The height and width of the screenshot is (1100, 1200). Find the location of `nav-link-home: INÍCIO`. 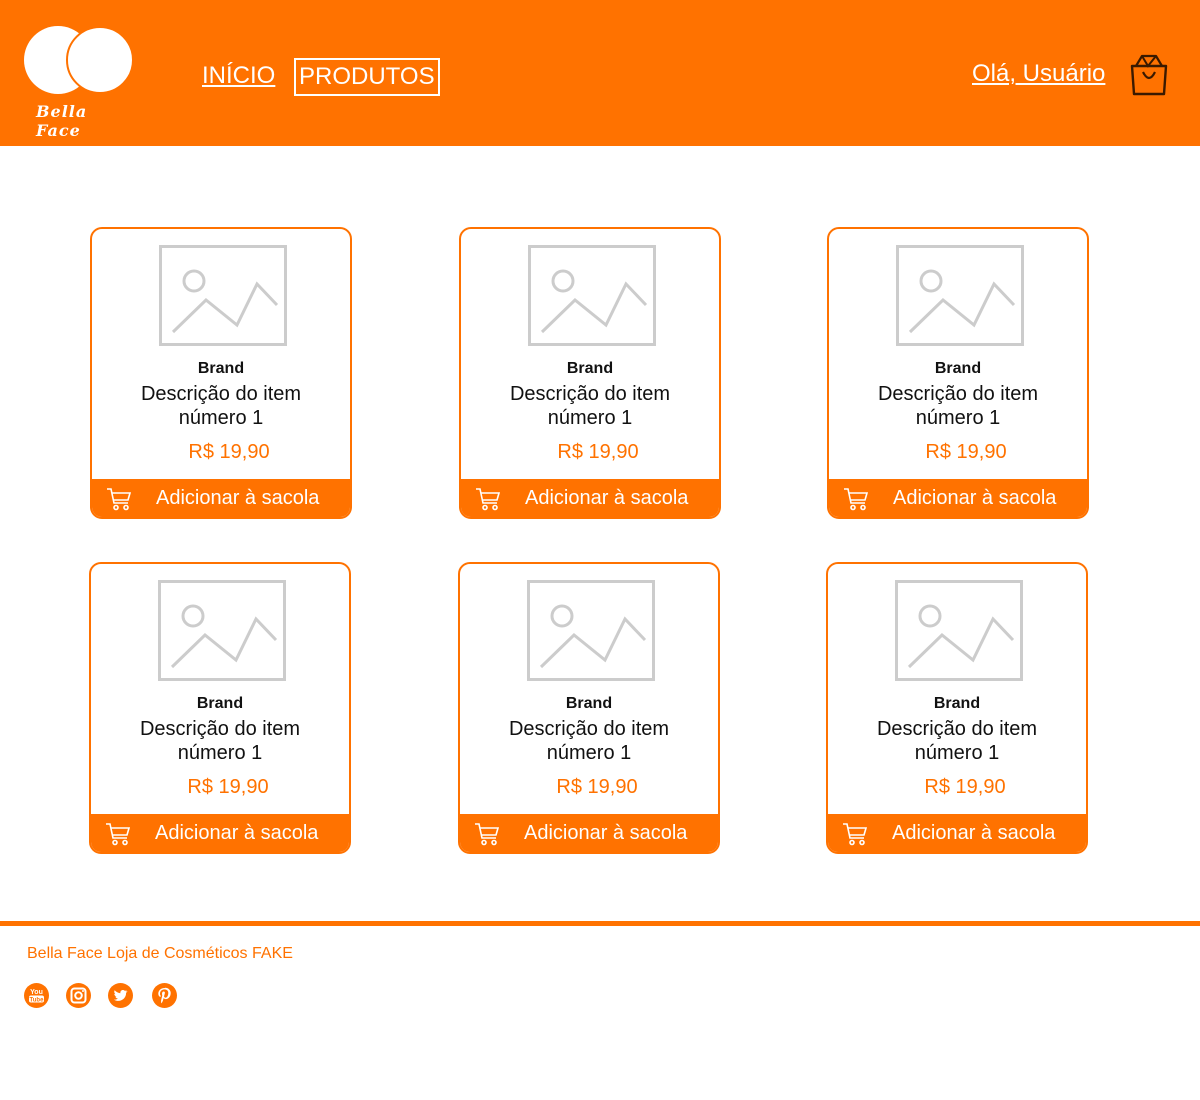

nav-link-home: INÍCIO is located at coordinates (238, 76).